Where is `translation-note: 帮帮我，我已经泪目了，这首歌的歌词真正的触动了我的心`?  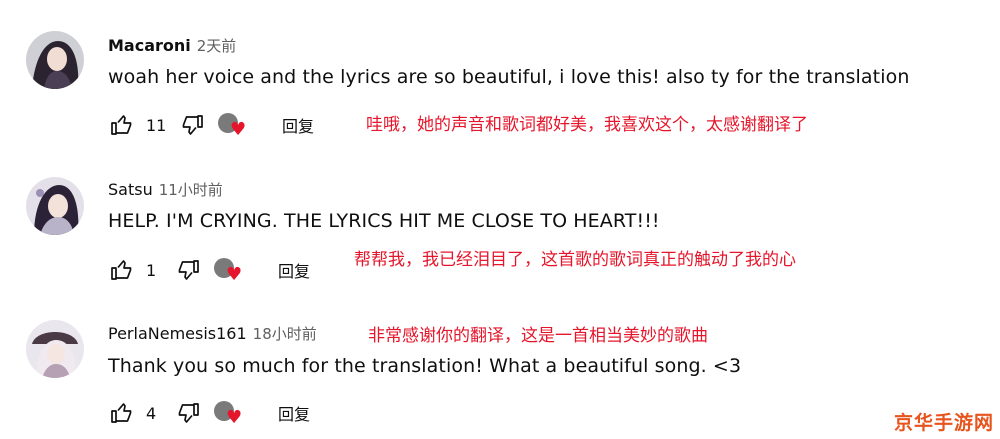 translation-note: 帮帮我，我已经泪目了，这首歌的歌词真正的触动了我的心 is located at coordinates (575, 260).